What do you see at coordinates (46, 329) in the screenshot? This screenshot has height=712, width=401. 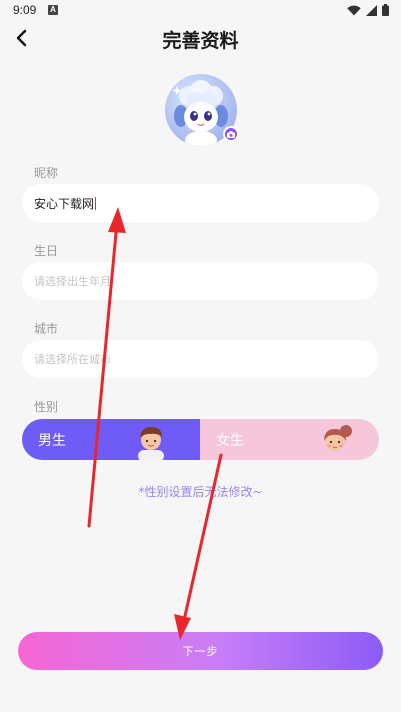 I see `city-label: 城市` at bounding box center [46, 329].